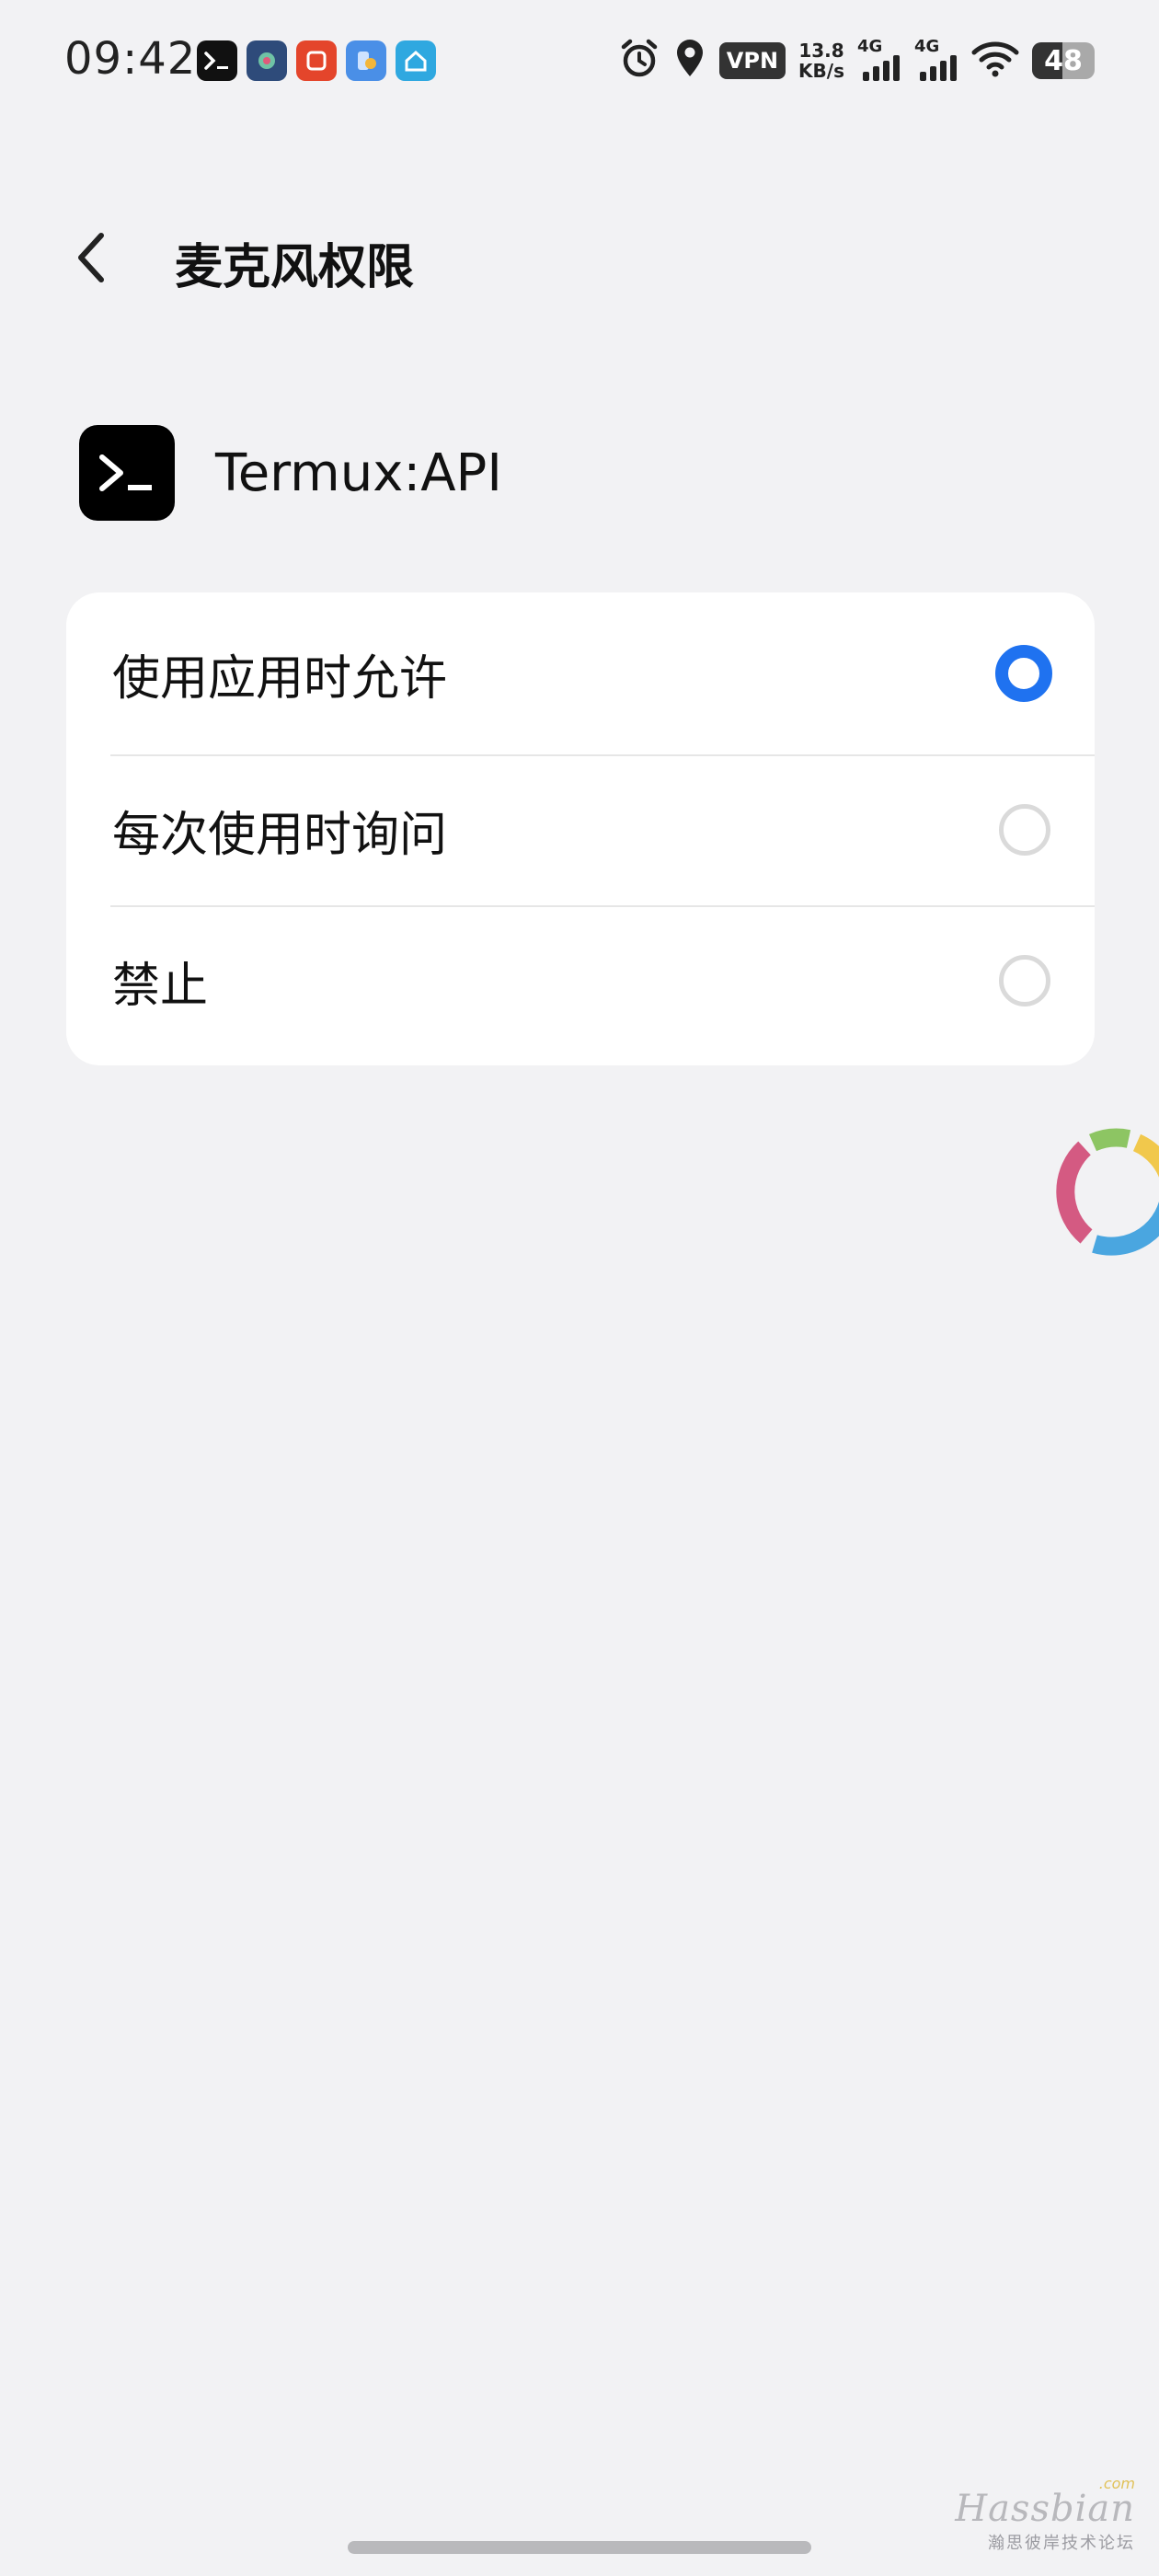  I want to click on app-name: Termux:API, so click(358, 473).